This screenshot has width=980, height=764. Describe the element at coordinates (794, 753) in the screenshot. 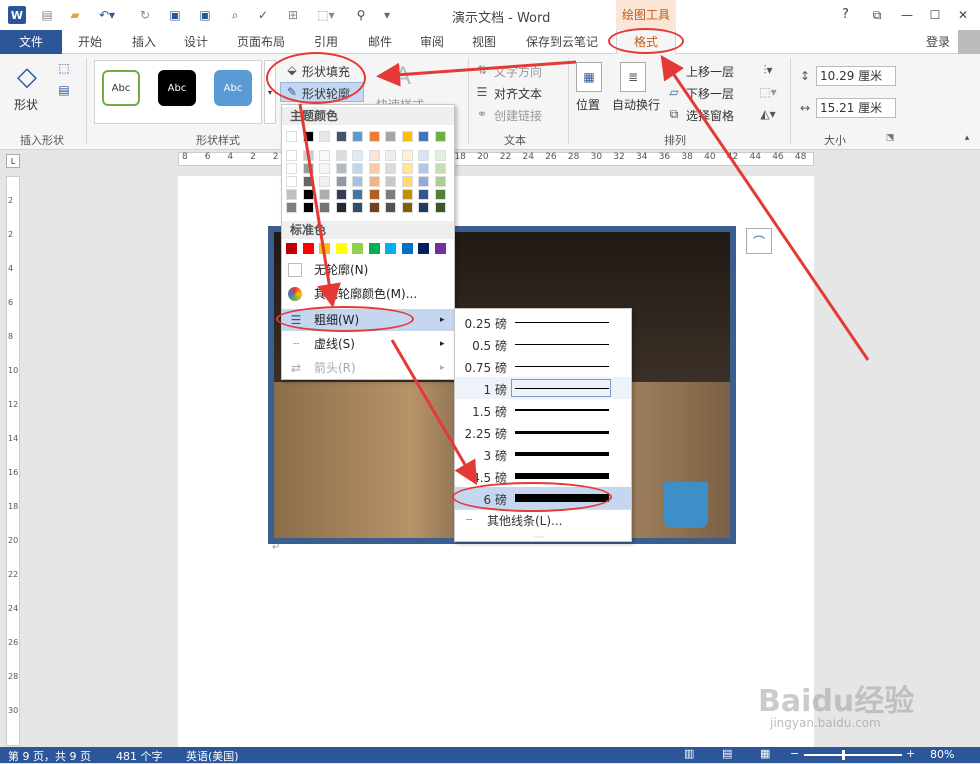

I see `zoom-out-icon: −` at that location.